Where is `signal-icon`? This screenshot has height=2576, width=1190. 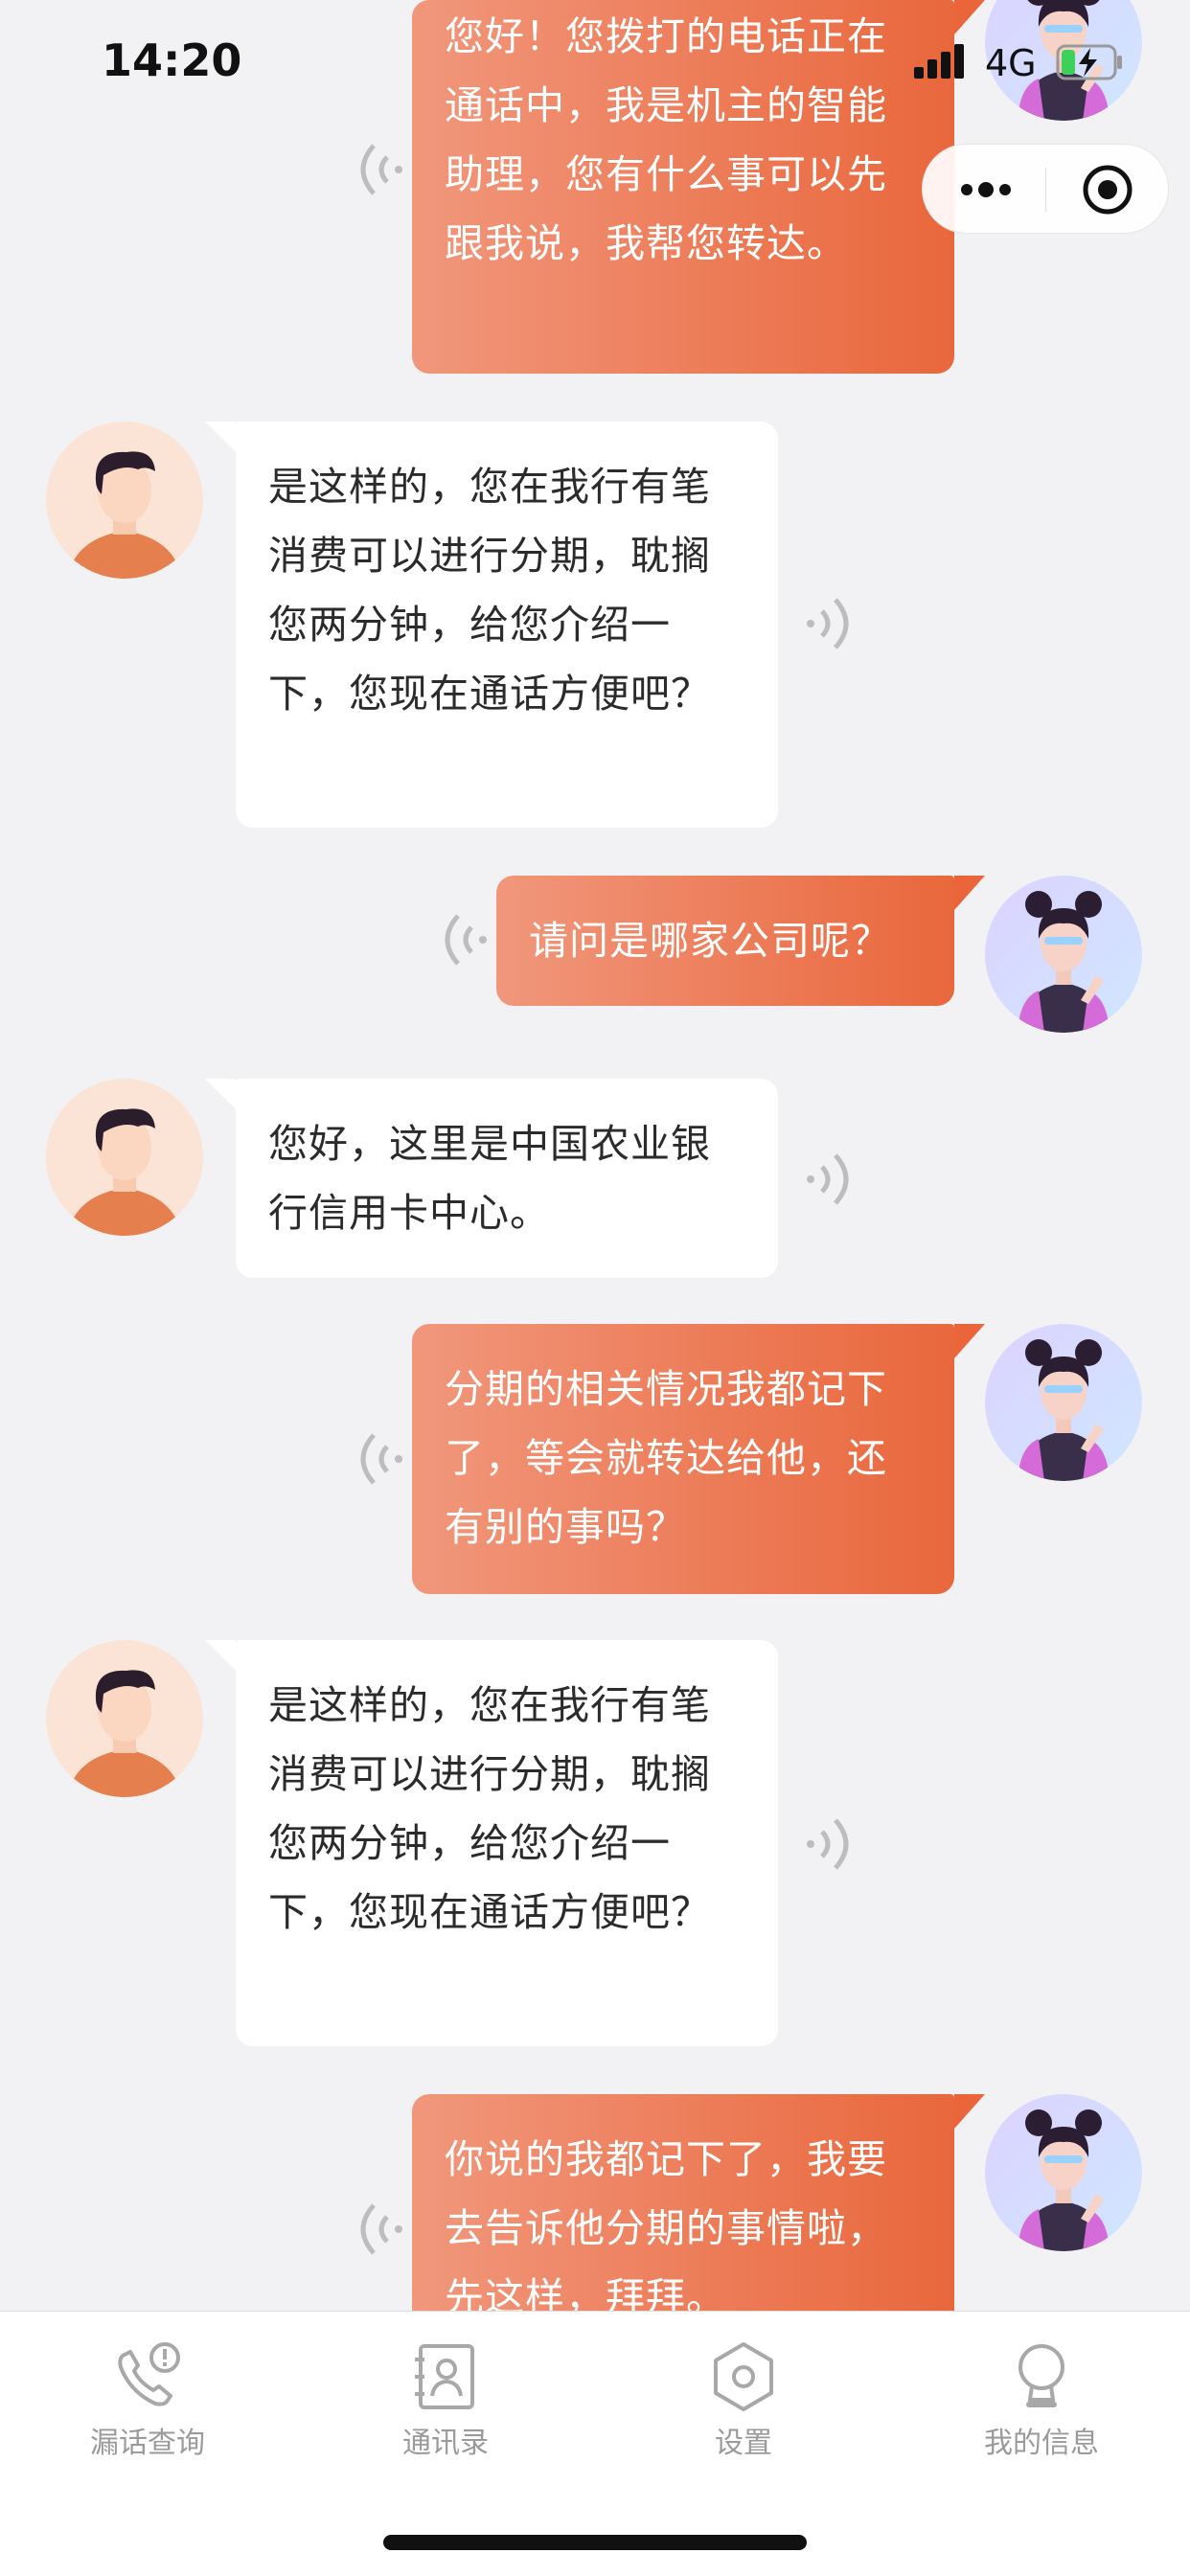 signal-icon is located at coordinates (939, 62).